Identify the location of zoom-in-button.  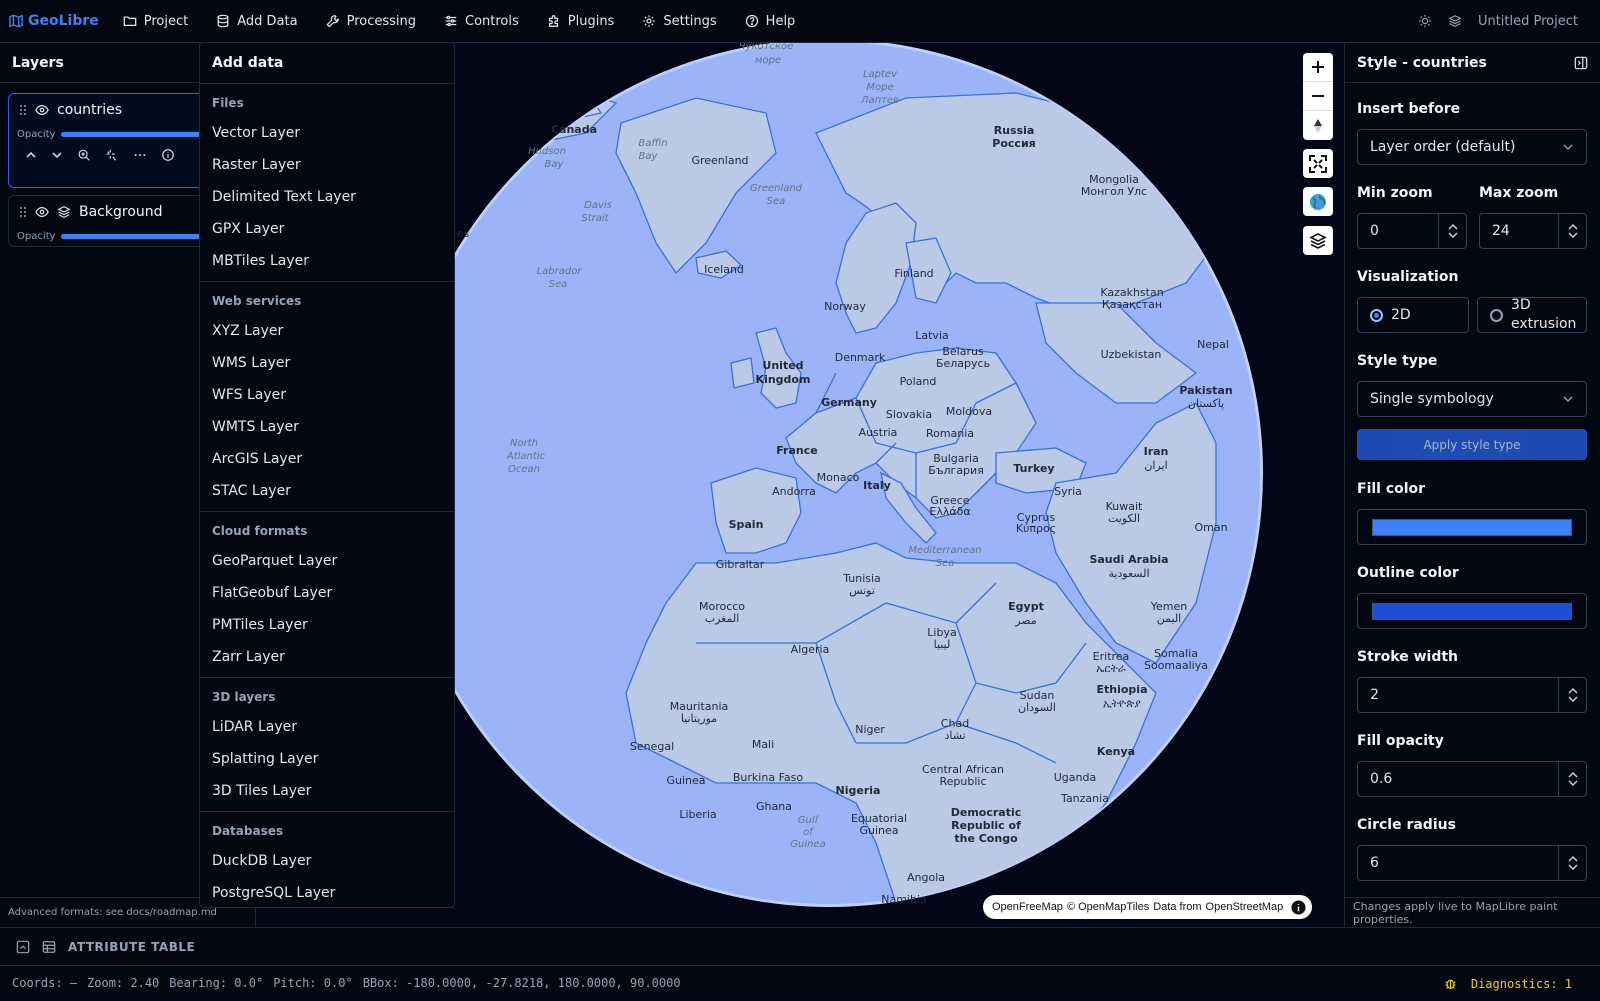
(1318, 67).